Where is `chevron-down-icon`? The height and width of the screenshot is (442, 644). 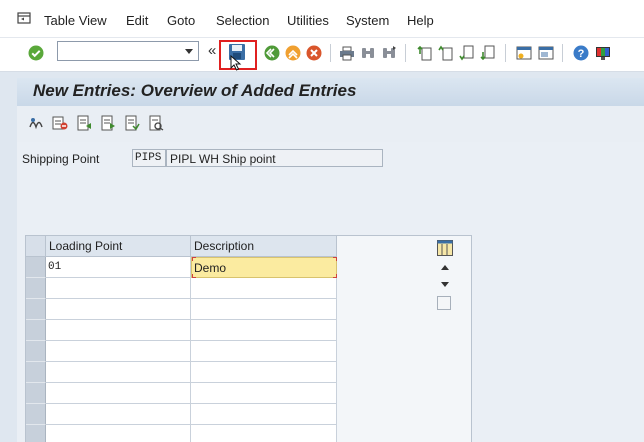
chevron-down-icon is located at coordinates (189, 51).